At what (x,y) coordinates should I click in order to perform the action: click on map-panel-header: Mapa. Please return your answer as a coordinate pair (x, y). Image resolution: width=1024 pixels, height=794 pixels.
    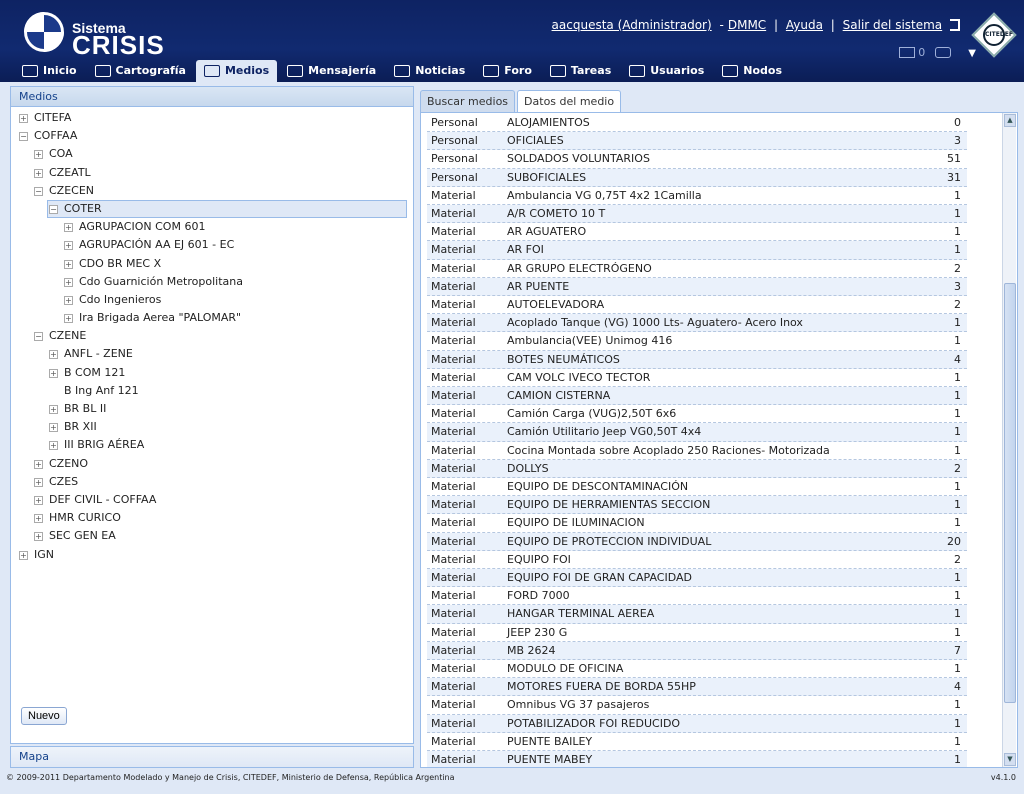
    Looking at the image, I should click on (212, 757).